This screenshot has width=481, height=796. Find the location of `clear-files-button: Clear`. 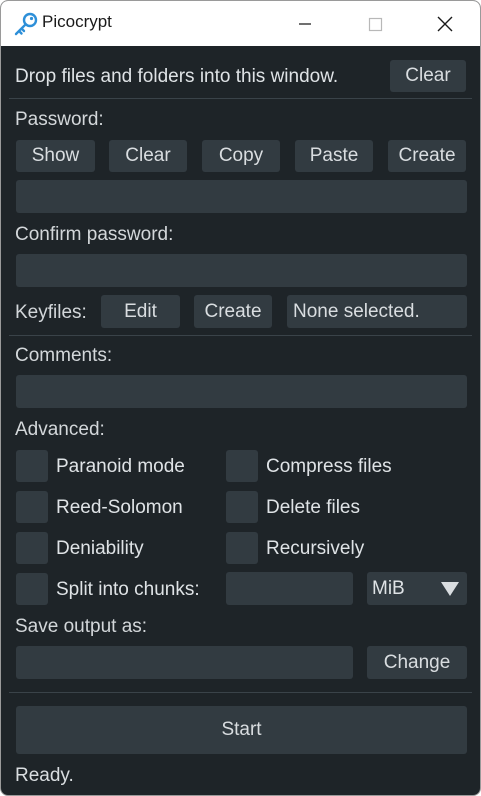

clear-files-button: Clear is located at coordinates (428, 76).